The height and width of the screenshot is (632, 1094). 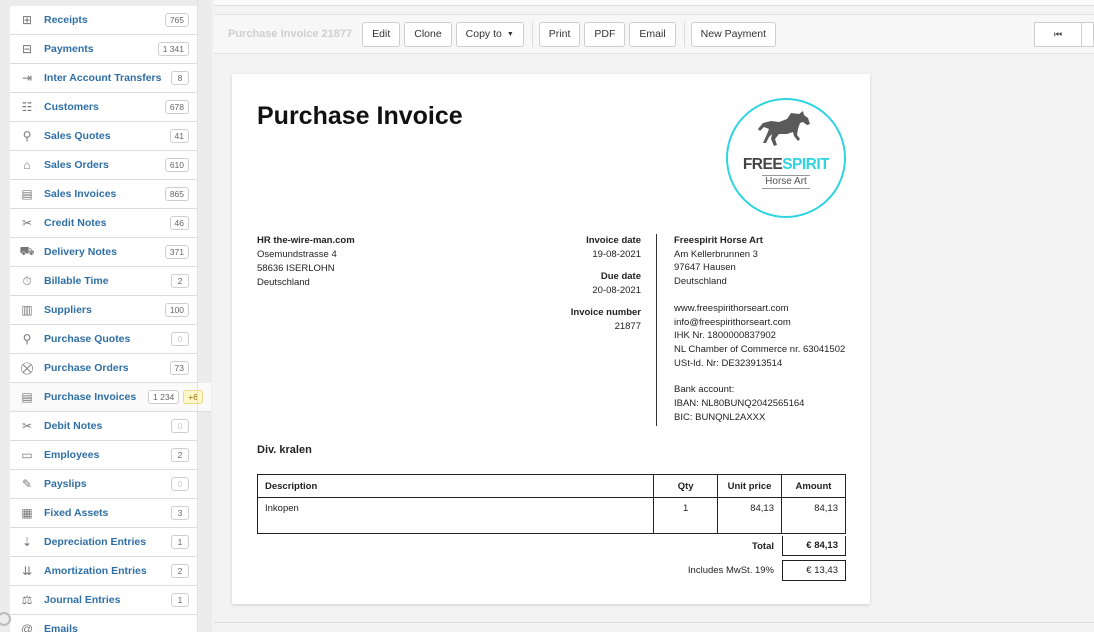 I want to click on sidebar-item-label: Depreciation Entries, so click(x=95, y=542).